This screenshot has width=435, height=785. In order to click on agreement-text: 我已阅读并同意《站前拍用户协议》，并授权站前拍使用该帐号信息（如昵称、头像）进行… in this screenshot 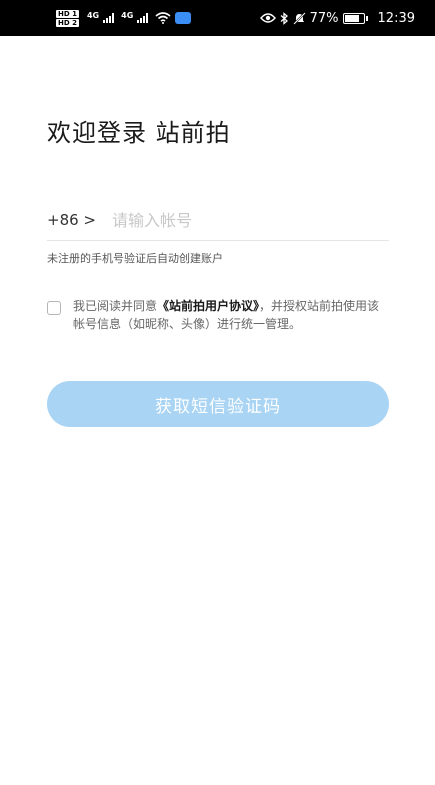, I will do `click(230, 315)`.